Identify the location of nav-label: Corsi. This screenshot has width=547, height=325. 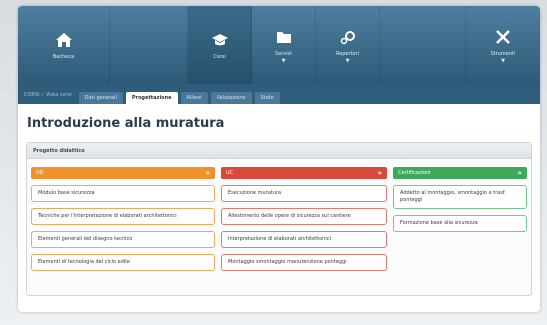
(219, 57).